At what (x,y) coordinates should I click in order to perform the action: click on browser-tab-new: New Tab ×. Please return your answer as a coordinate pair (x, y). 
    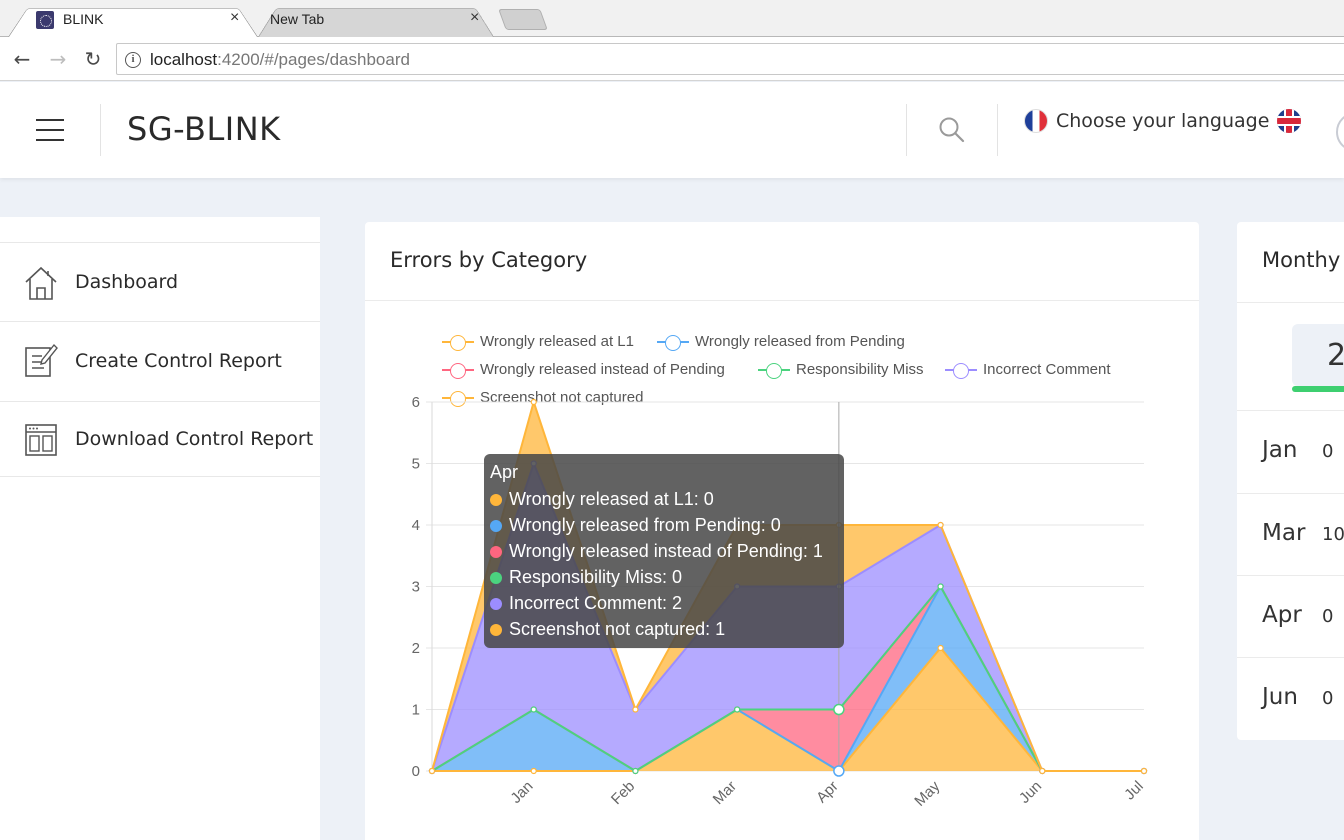
    Looking at the image, I should click on (376, 19).